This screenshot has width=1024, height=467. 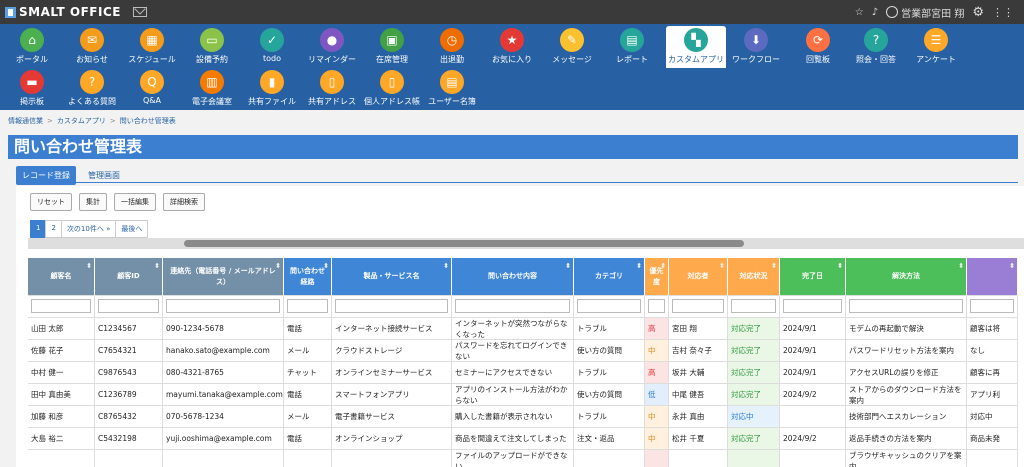 I want to click on nav-item: ? 照会・回答, so click(x=876, y=46).